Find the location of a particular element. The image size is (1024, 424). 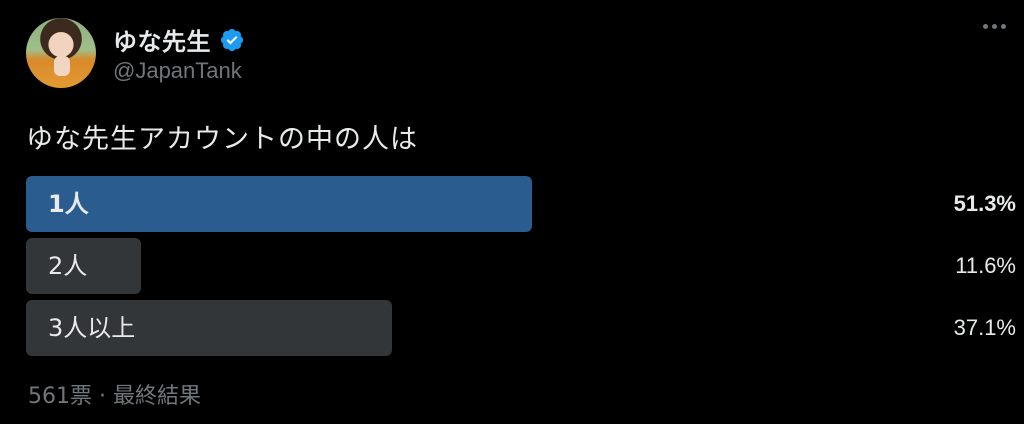

verified-badge-icon is located at coordinates (232, 39).